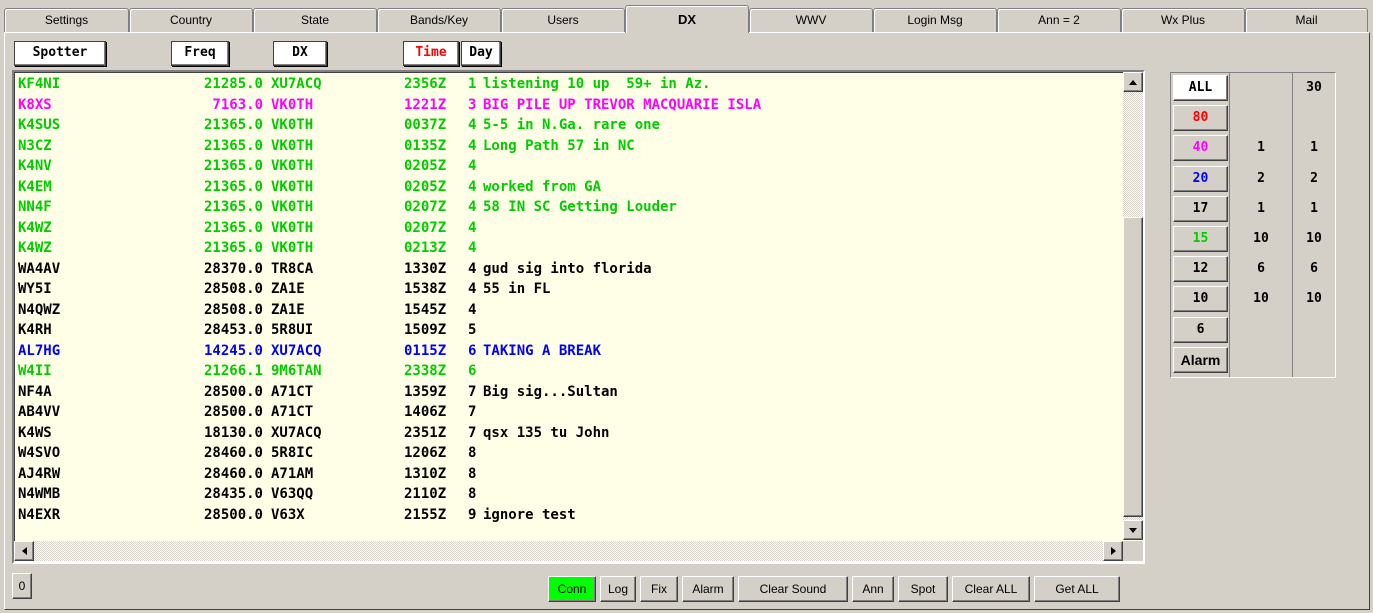 Image resolution: width=1373 pixels, height=613 pixels. I want to click on spot-freq: 28500.0, so click(233, 412).